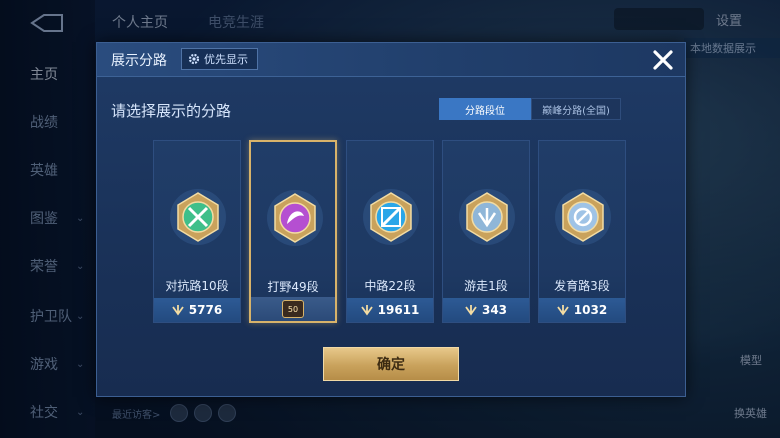 Image resolution: width=780 pixels, height=438 pixels. Describe the element at coordinates (486, 286) in the screenshot. I see `lane-rank-label: 游走1段` at that location.